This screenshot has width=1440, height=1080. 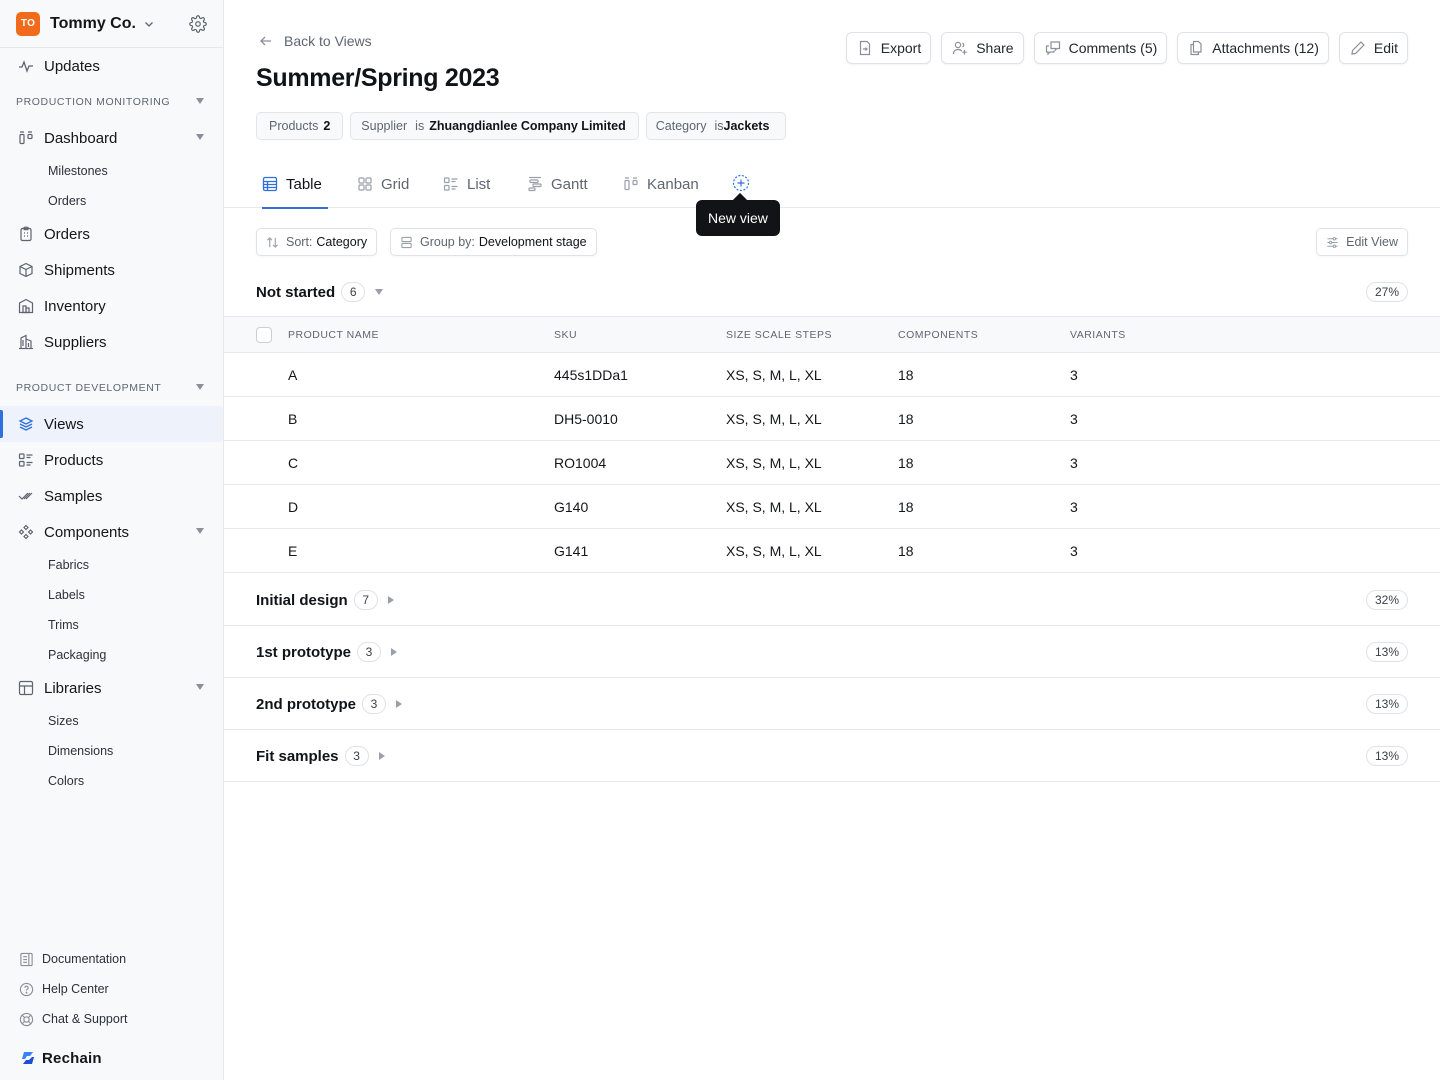 I want to click on group-title: Not started, so click(x=296, y=292).